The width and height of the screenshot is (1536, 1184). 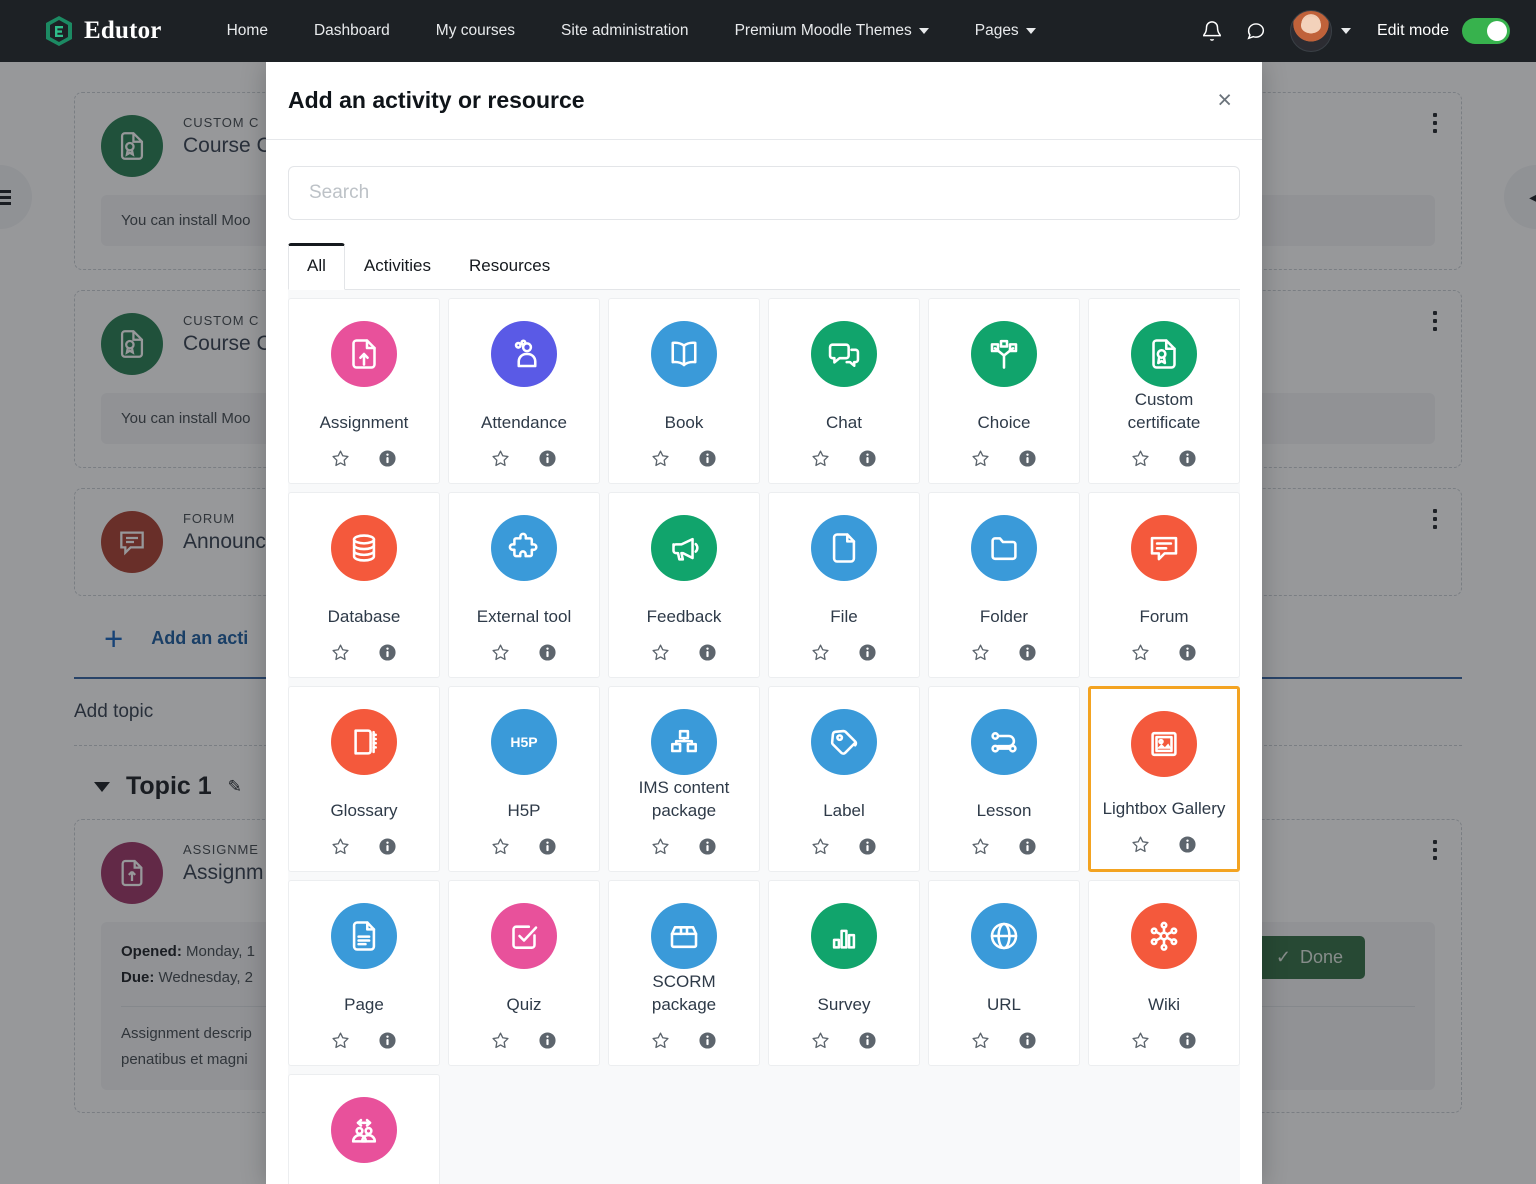 What do you see at coordinates (1164, 584) in the screenshot?
I see `activity-tile: Forum` at bounding box center [1164, 584].